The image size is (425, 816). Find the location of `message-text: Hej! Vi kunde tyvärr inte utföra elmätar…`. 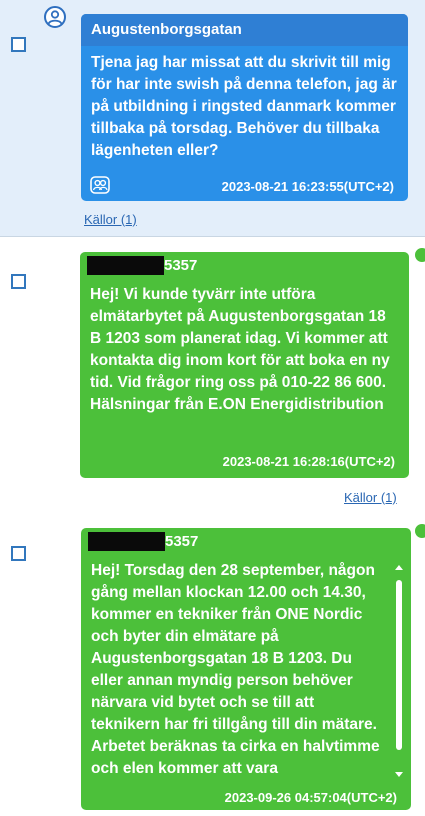

message-text: Hej! Vi kunde tyvärr inte utföra elmätar… is located at coordinates (240, 349).